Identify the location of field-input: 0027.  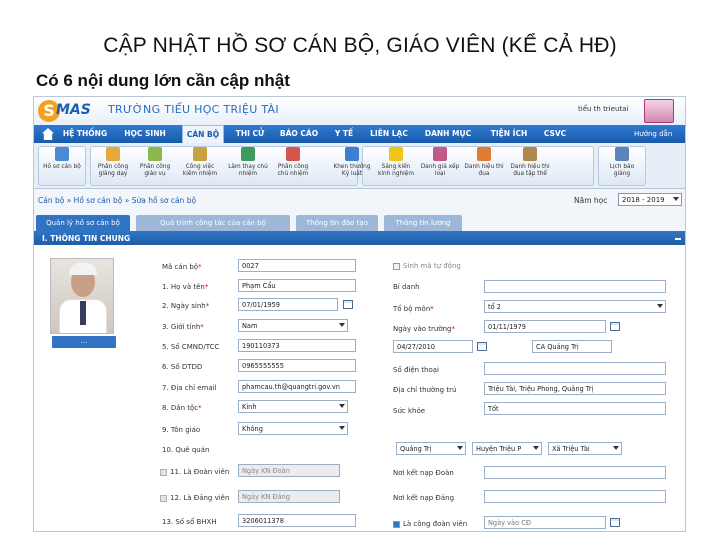
(297, 265).